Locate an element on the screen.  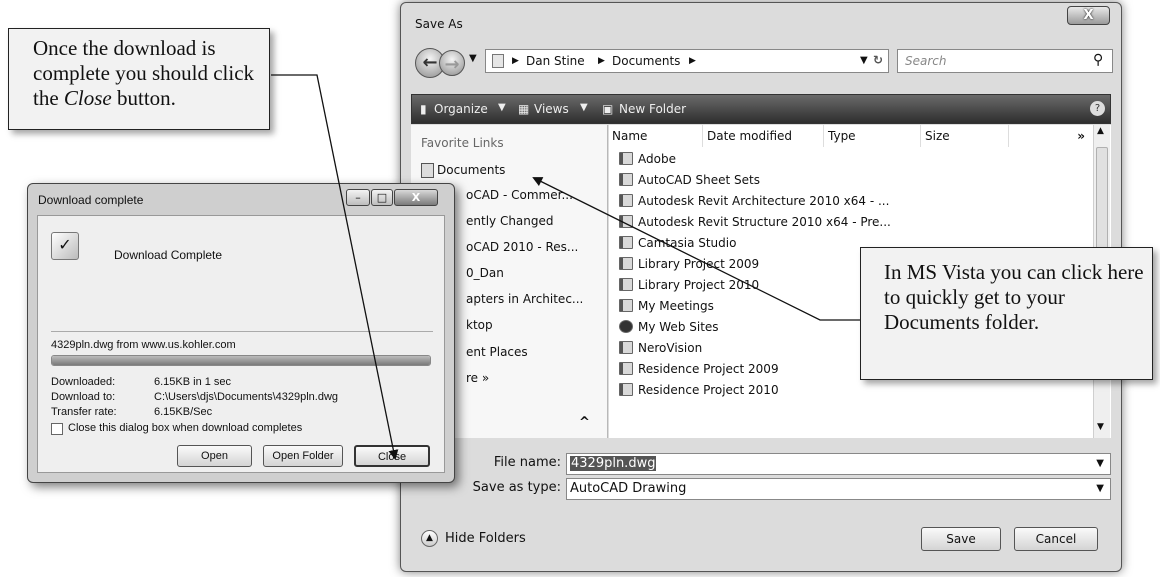
close-arrow is located at coordinates (335, 267).